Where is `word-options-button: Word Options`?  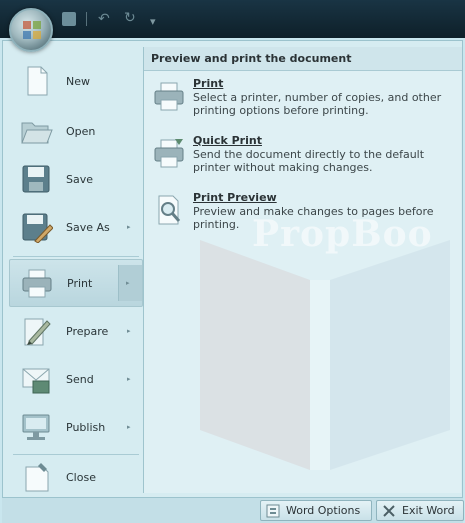
word-options-button: Word Options is located at coordinates (316, 510).